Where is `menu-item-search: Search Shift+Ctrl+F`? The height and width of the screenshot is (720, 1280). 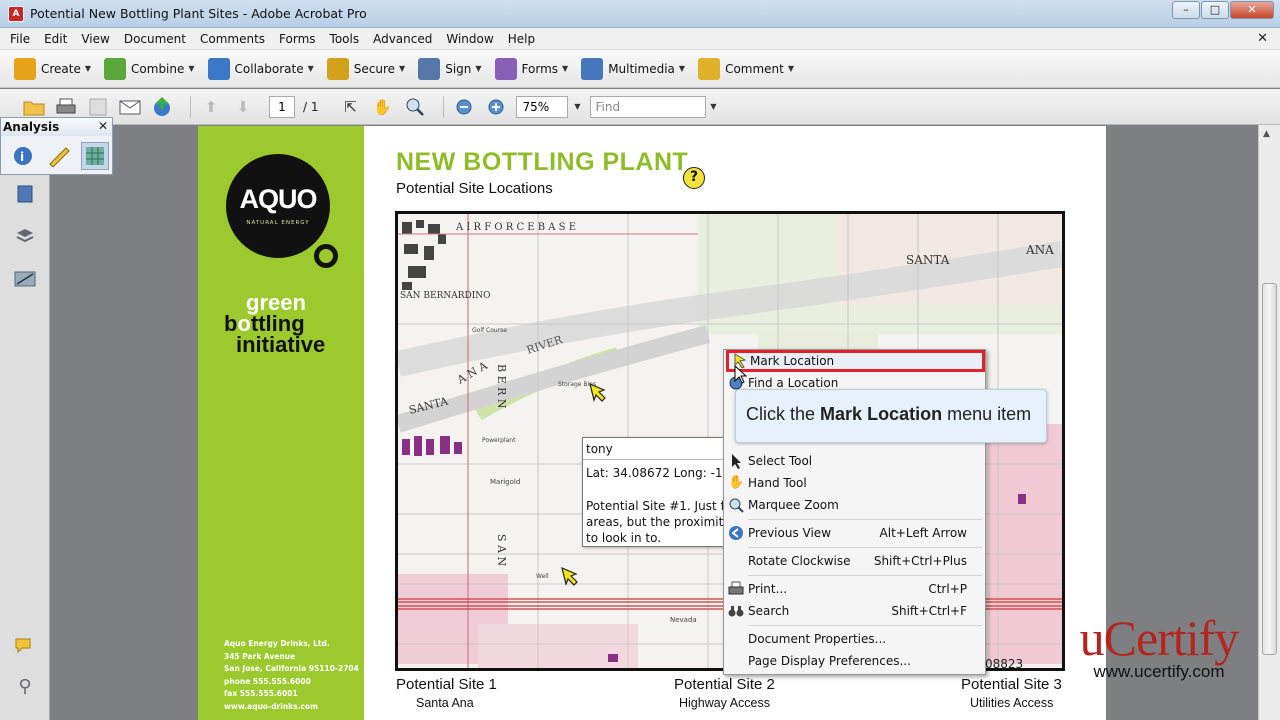 menu-item-search: Search Shift+Ctrl+F is located at coordinates (854, 611).